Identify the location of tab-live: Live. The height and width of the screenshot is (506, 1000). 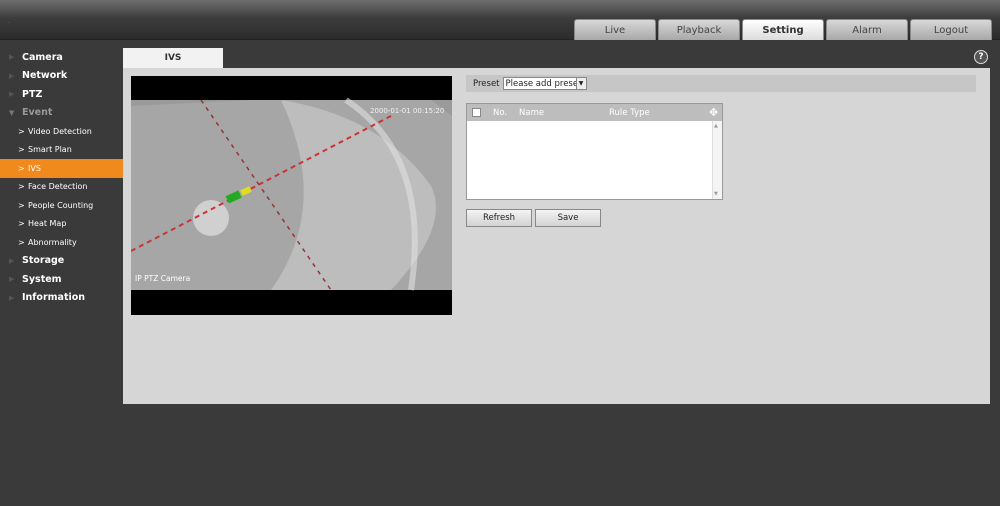
(615, 29).